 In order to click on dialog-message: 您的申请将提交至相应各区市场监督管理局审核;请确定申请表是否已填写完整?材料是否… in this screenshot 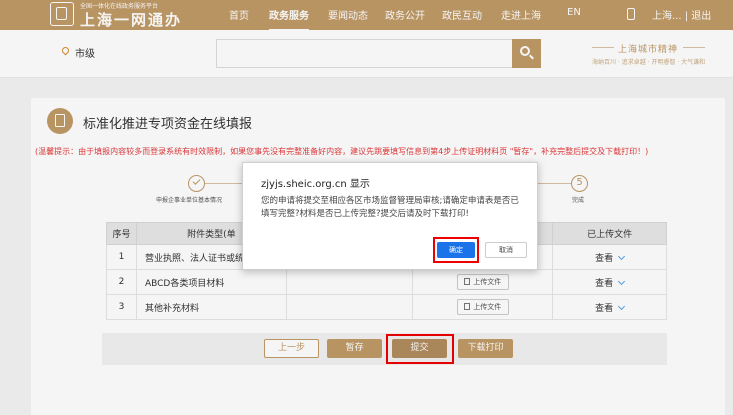, I will do `click(390, 207)`.